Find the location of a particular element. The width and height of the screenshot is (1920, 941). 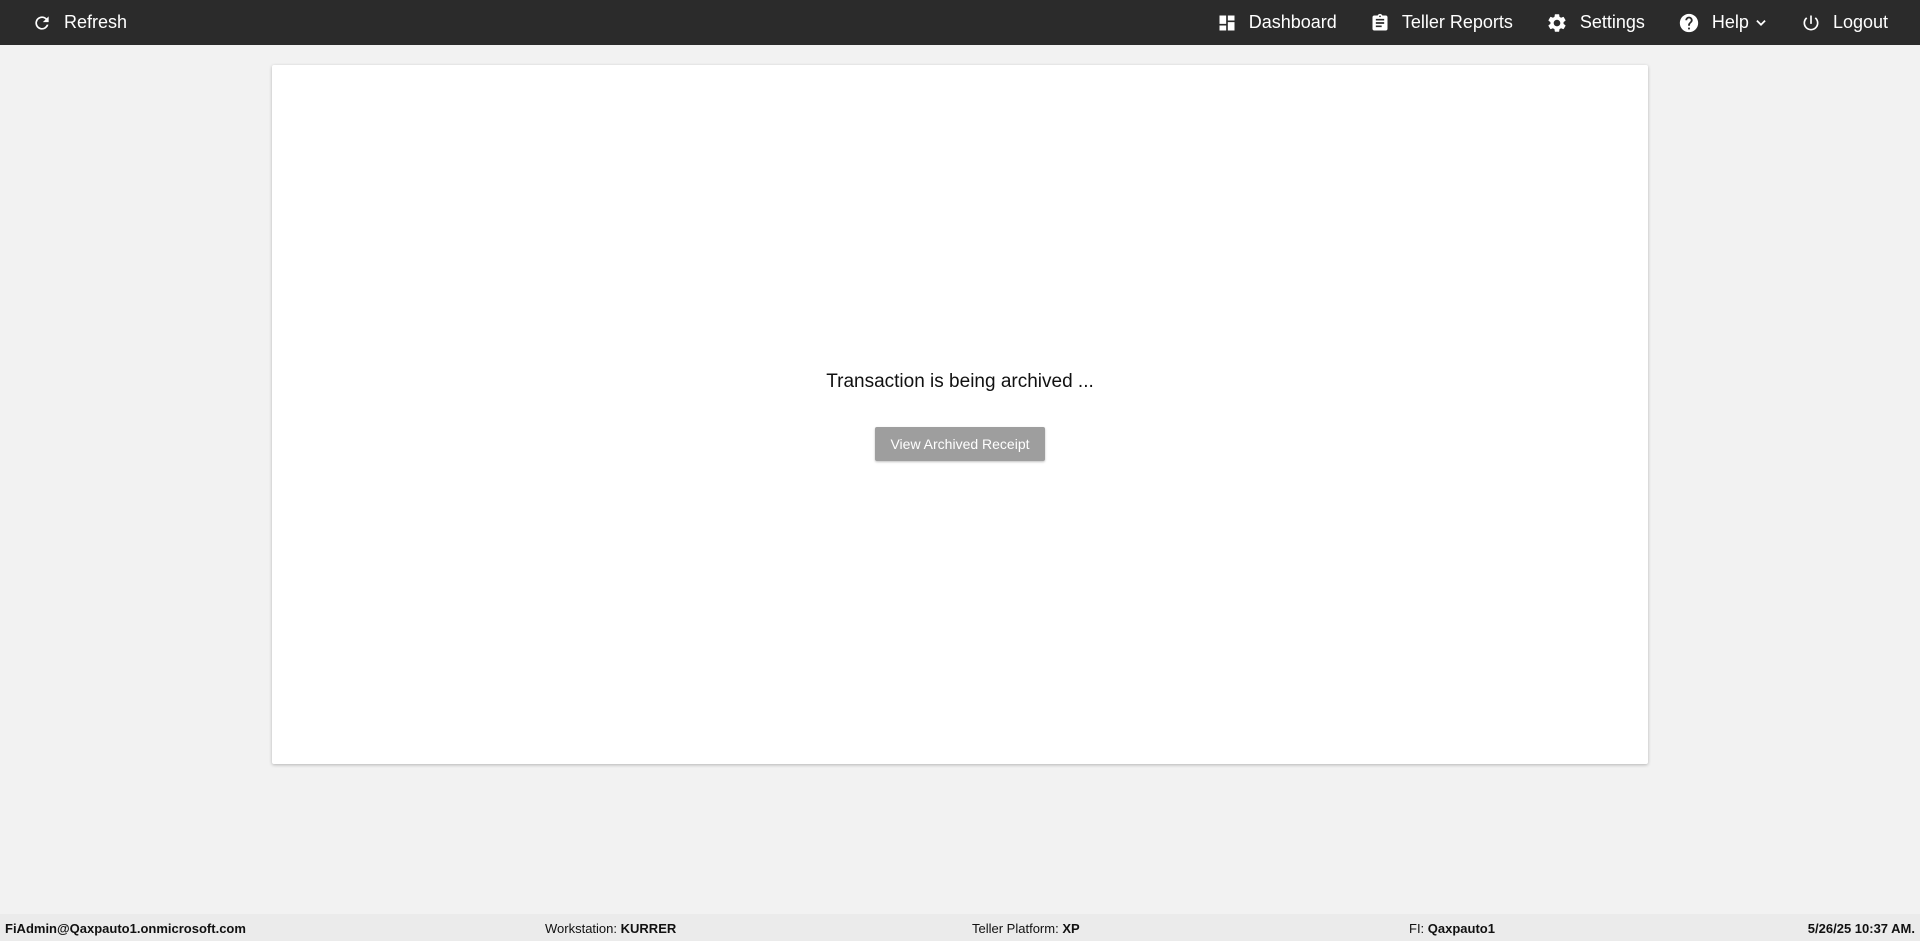

footer-workstation: Workstation: KURRER is located at coordinates (610, 928).